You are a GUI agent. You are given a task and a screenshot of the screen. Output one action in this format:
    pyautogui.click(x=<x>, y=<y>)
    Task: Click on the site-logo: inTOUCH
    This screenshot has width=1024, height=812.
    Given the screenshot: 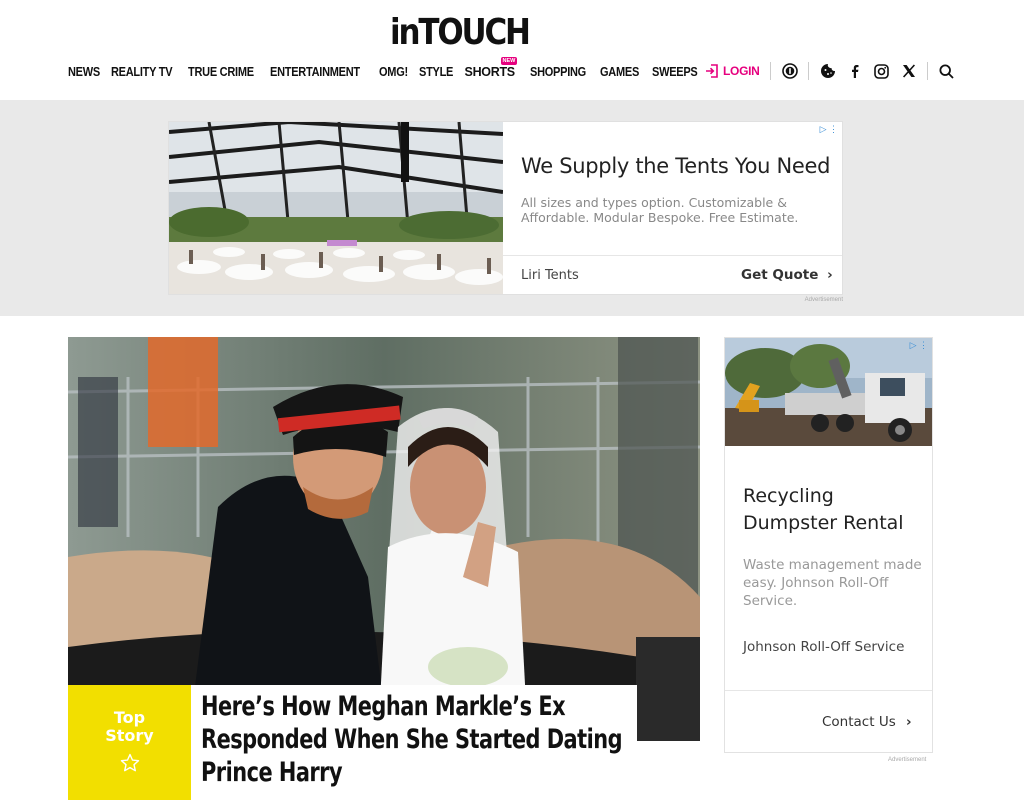 What is the action you would take?
    pyautogui.click(x=460, y=32)
    